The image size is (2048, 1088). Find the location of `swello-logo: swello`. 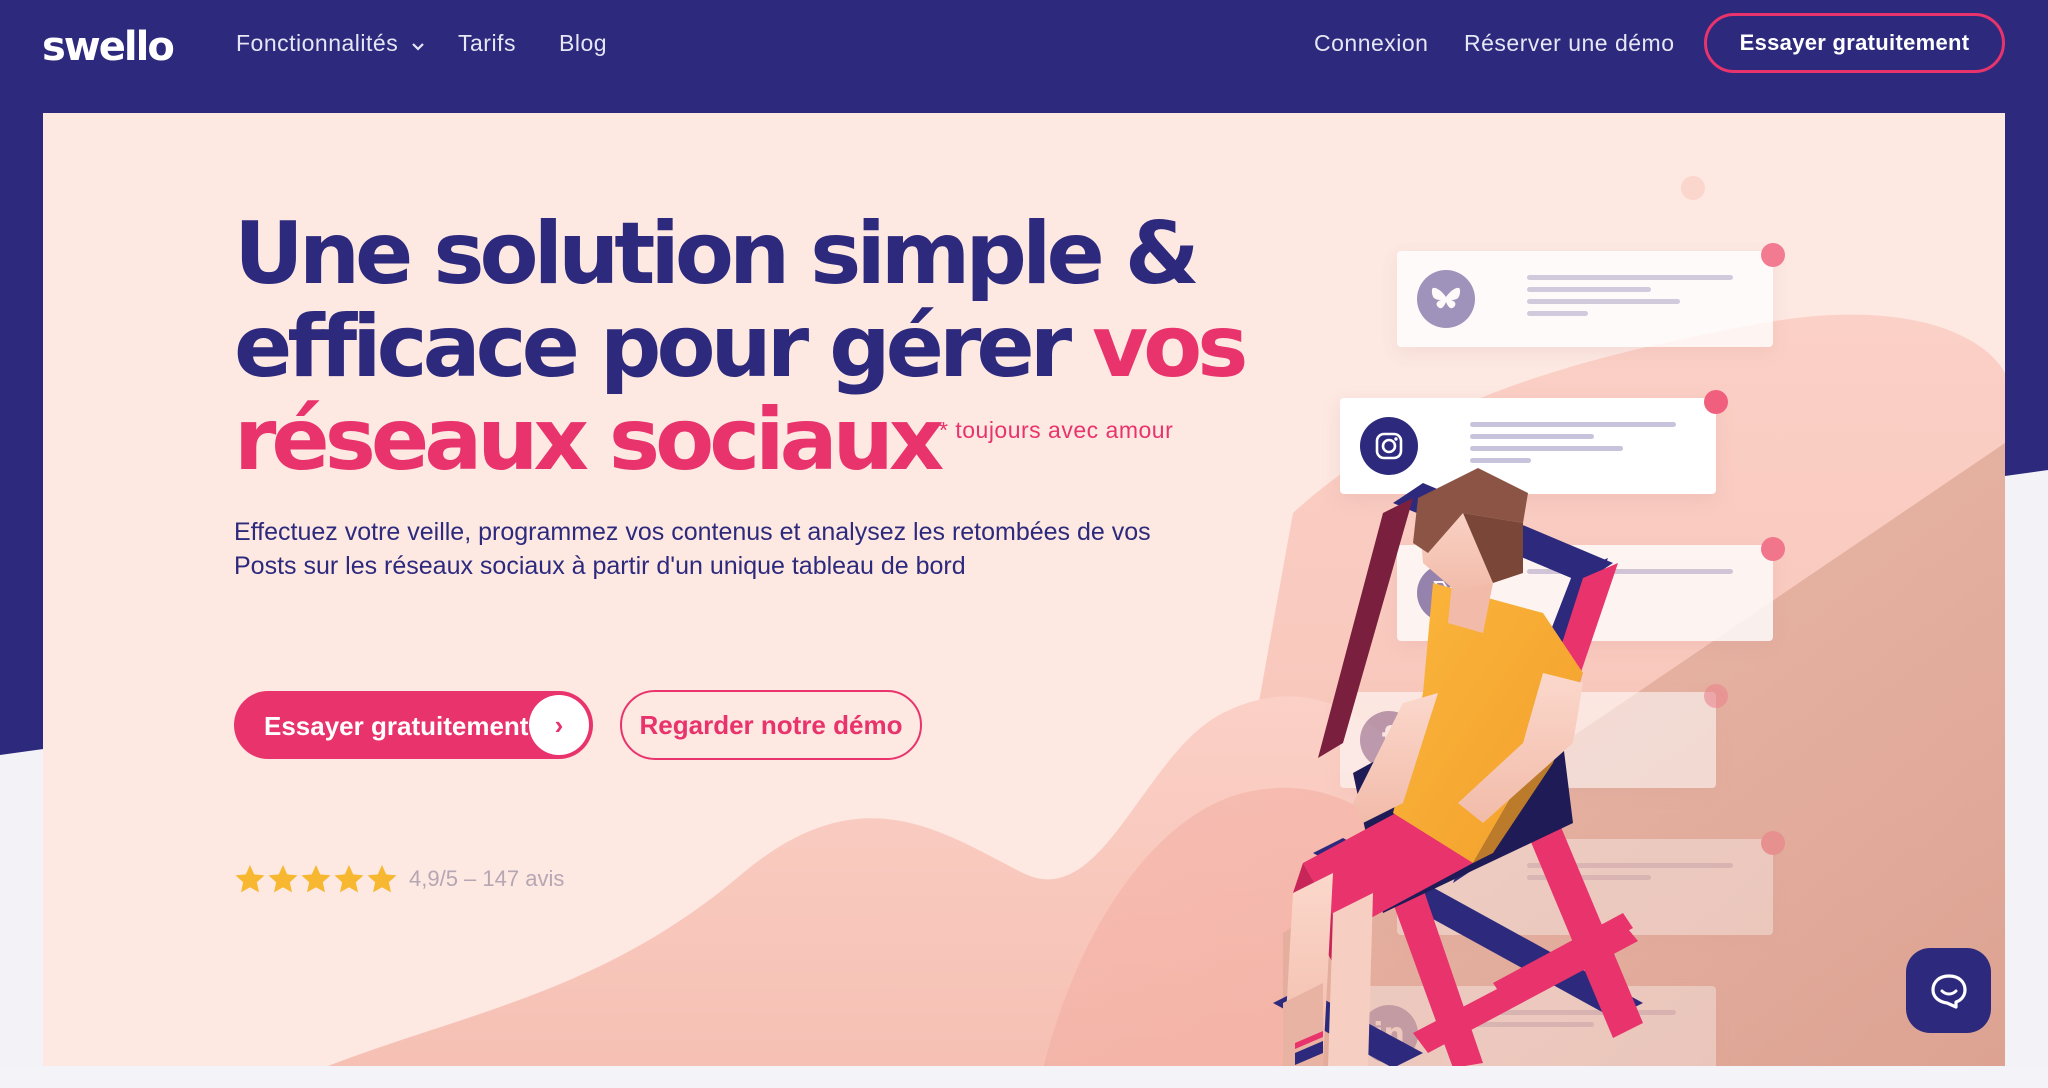

swello-logo: swello is located at coordinates (108, 47).